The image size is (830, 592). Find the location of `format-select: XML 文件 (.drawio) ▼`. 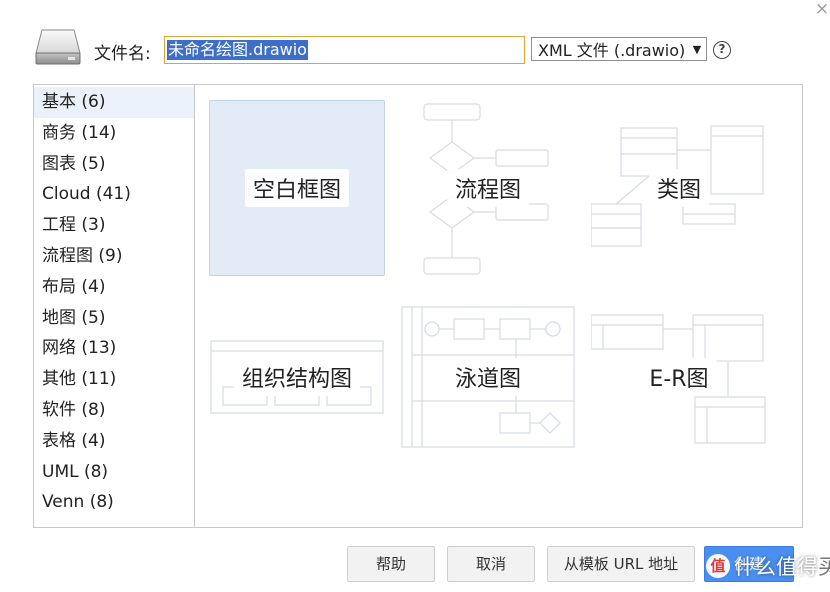

format-select: XML 文件 (.drawio) ▼ is located at coordinates (619, 49).